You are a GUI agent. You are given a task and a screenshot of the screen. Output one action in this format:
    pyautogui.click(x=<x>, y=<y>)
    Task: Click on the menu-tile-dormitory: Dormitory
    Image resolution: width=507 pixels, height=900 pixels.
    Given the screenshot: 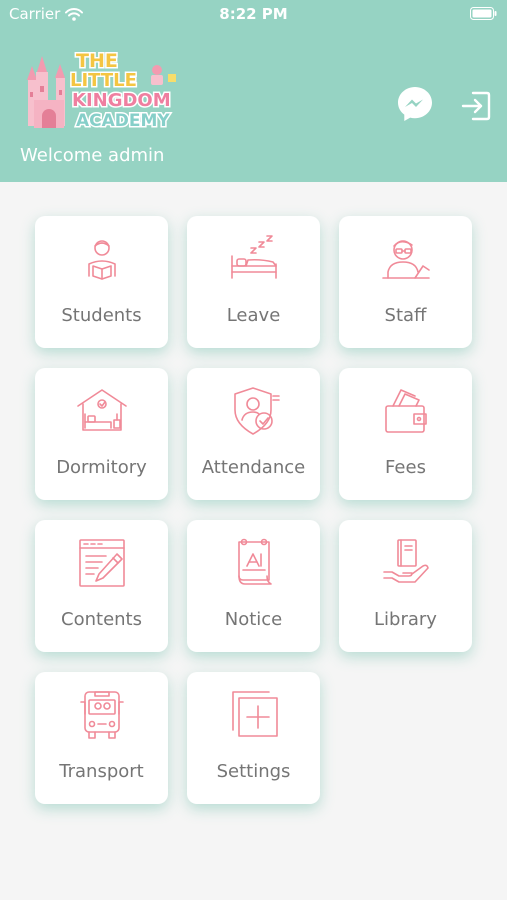 What is the action you would take?
    pyautogui.click(x=101, y=434)
    